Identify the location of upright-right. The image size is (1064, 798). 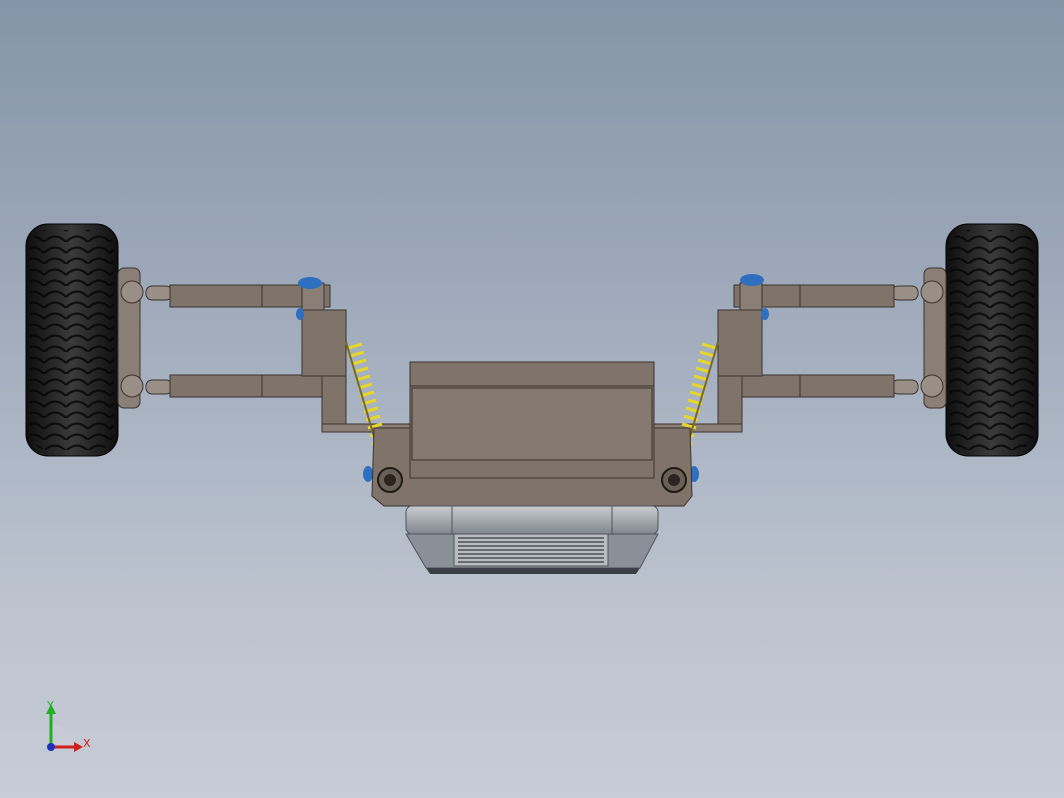
(707, 357).